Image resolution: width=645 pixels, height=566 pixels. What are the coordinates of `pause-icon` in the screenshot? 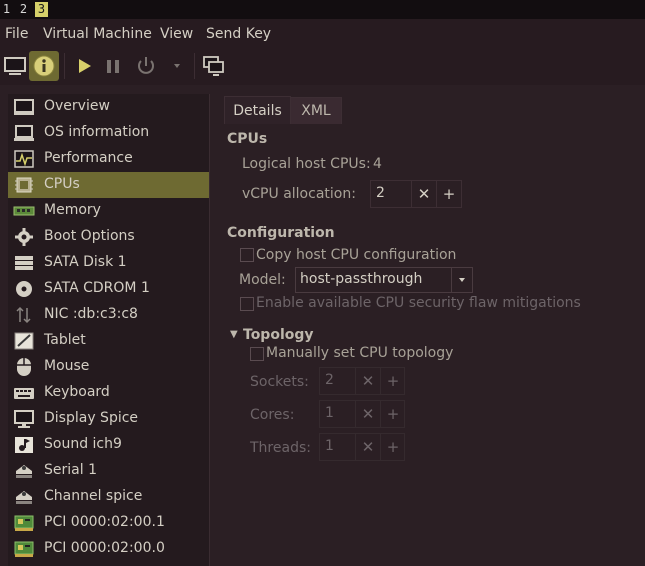 It's located at (113, 66).